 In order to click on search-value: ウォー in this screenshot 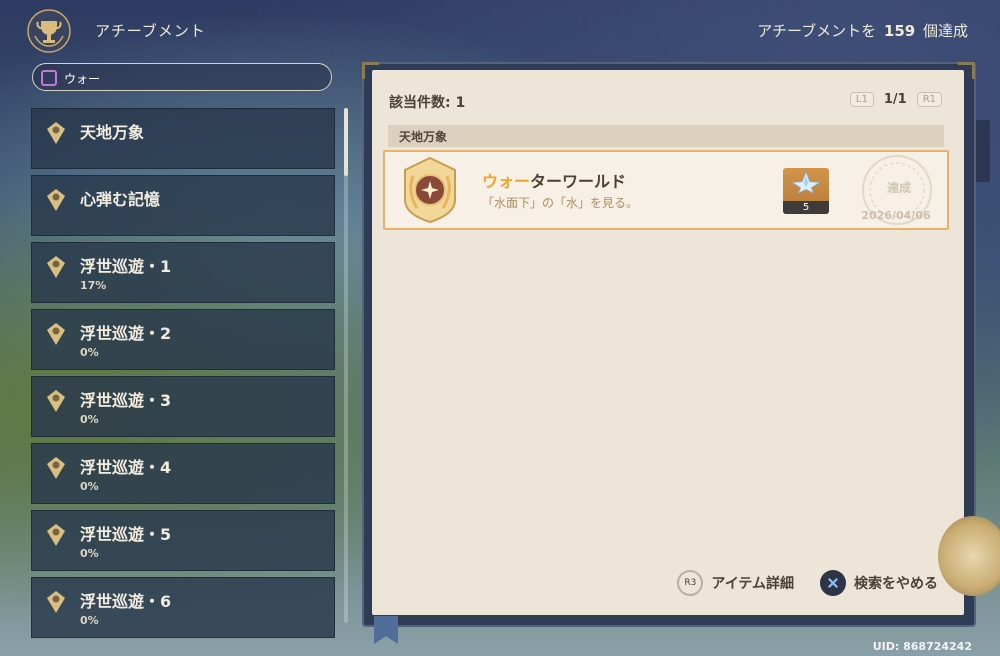, I will do `click(82, 79)`.